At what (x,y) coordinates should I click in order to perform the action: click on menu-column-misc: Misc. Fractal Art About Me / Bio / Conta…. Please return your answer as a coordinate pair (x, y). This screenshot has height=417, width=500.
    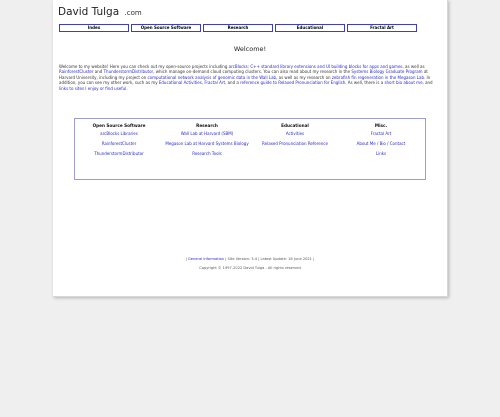
    Looking at the image, I should click on (381, 142).